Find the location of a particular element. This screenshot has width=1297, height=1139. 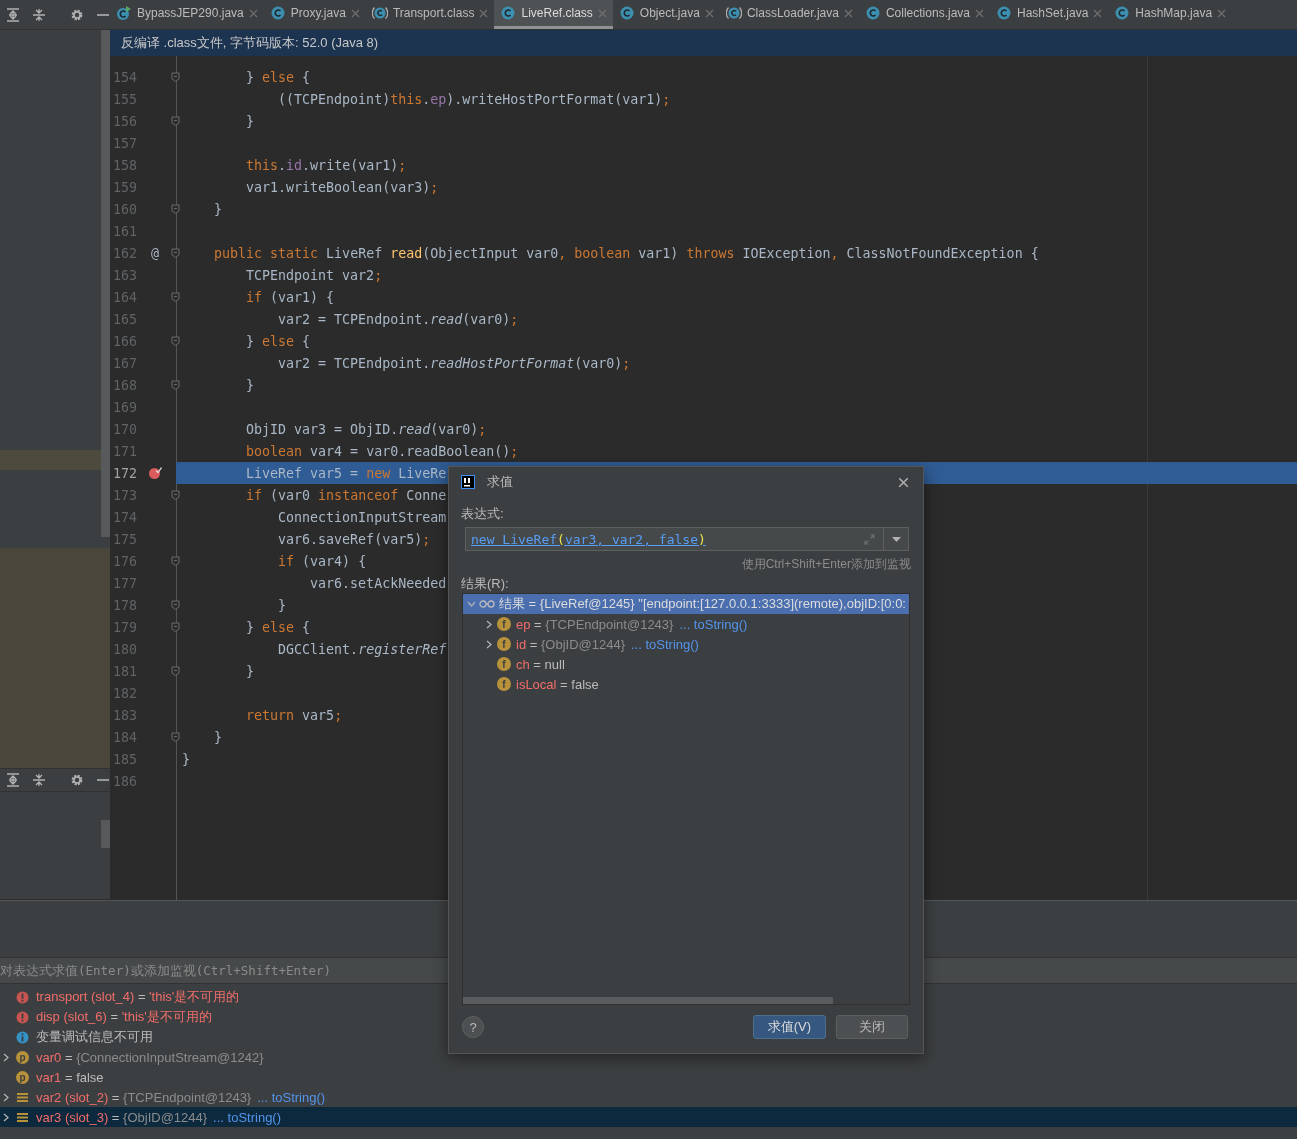

editor-tab: LiveRef.class is located at coordinates (553, 14).